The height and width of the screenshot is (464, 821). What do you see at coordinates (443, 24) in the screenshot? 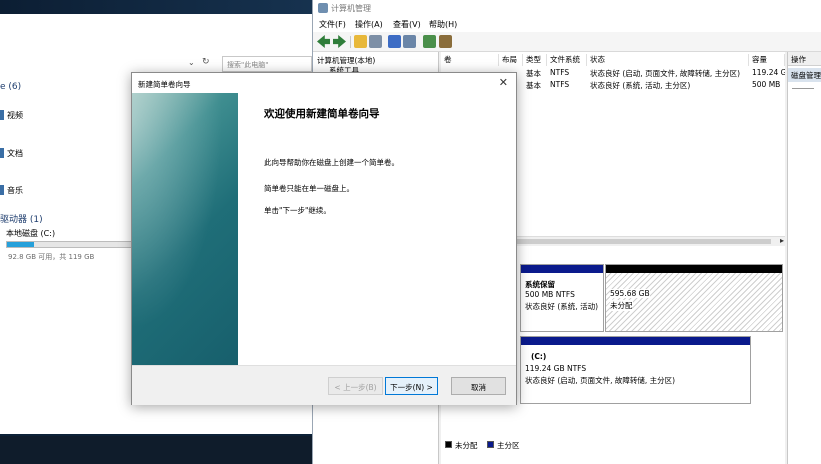
I see `menu-help: 帮助(H)` at bounding box center [443, 24].